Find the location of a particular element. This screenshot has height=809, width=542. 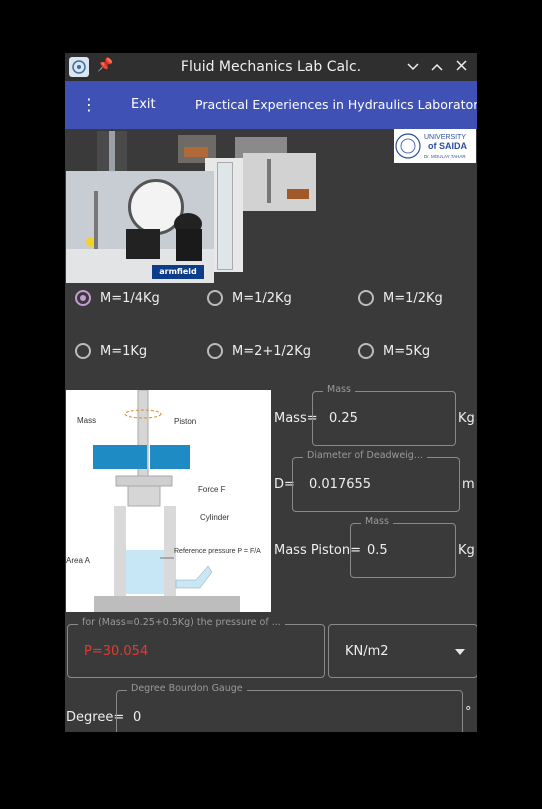

diagram-label-force: Force F is located at coordinates (212, 489).